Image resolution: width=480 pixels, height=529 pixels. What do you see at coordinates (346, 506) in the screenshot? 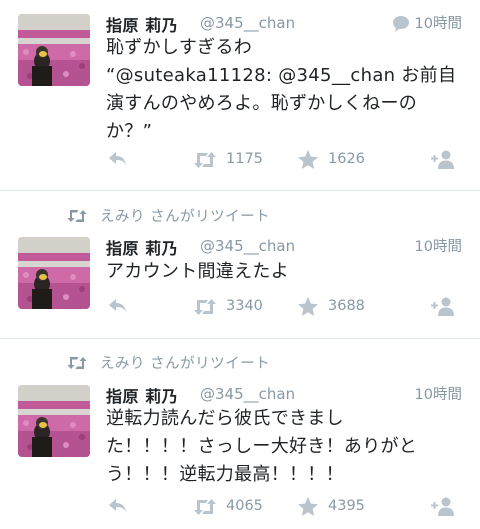
I see `favorite-count: 4395` at bounding box center [346, 506].